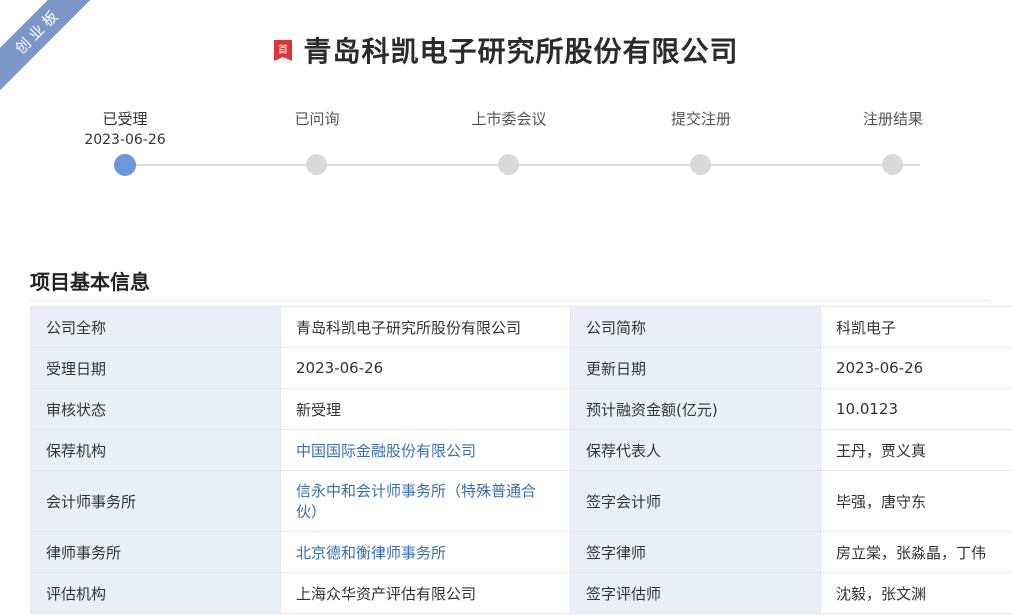  Describe the element at coordinates (509, 119) in the screenshot. I see `step-label: 上市委会议` at that location.